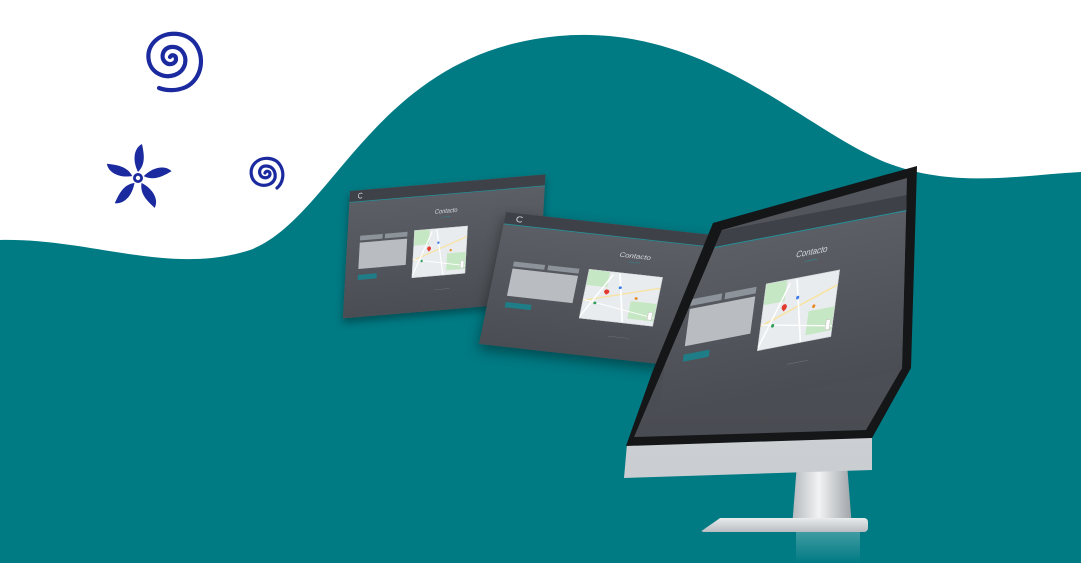 This screenshot has height=563, width=1081. What do you see at coordinates (607, 291) in the screenshot?
I see `map-pin-icon` at bounding box center [607, 291].